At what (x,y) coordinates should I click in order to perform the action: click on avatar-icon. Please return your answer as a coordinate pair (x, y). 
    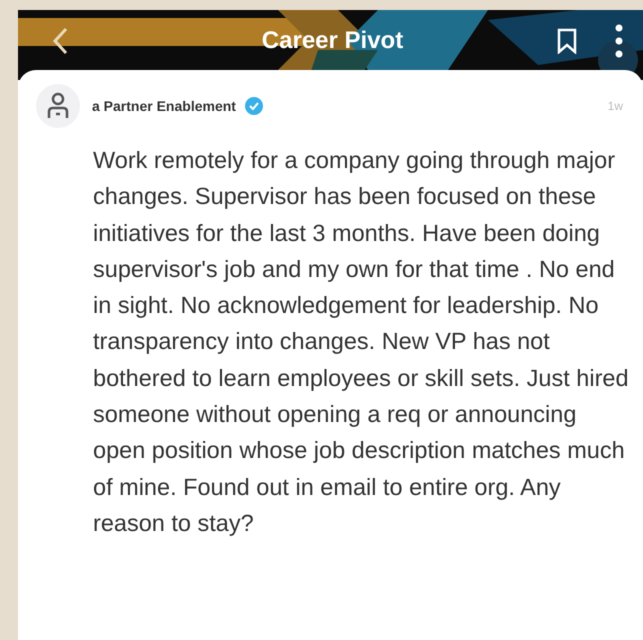
    Looking at the image, I should click on (58, 106).